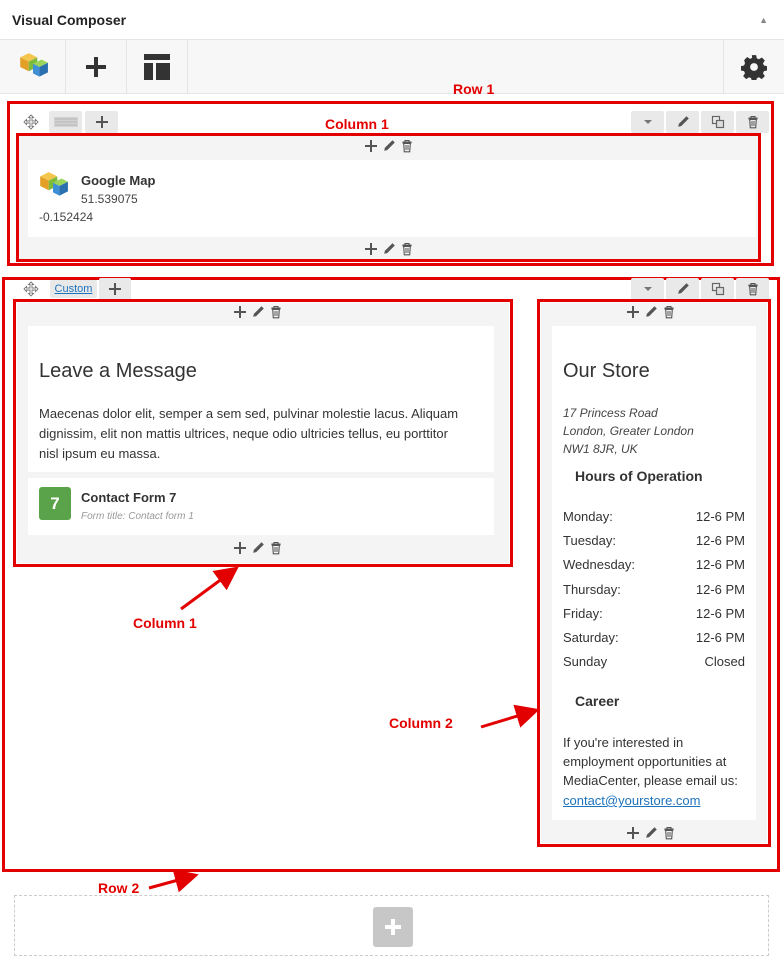  Describe the element at coordinates (100, 453) in the screenshot. I see `message-body-line: nisl ipsum eu massa.` at that location.